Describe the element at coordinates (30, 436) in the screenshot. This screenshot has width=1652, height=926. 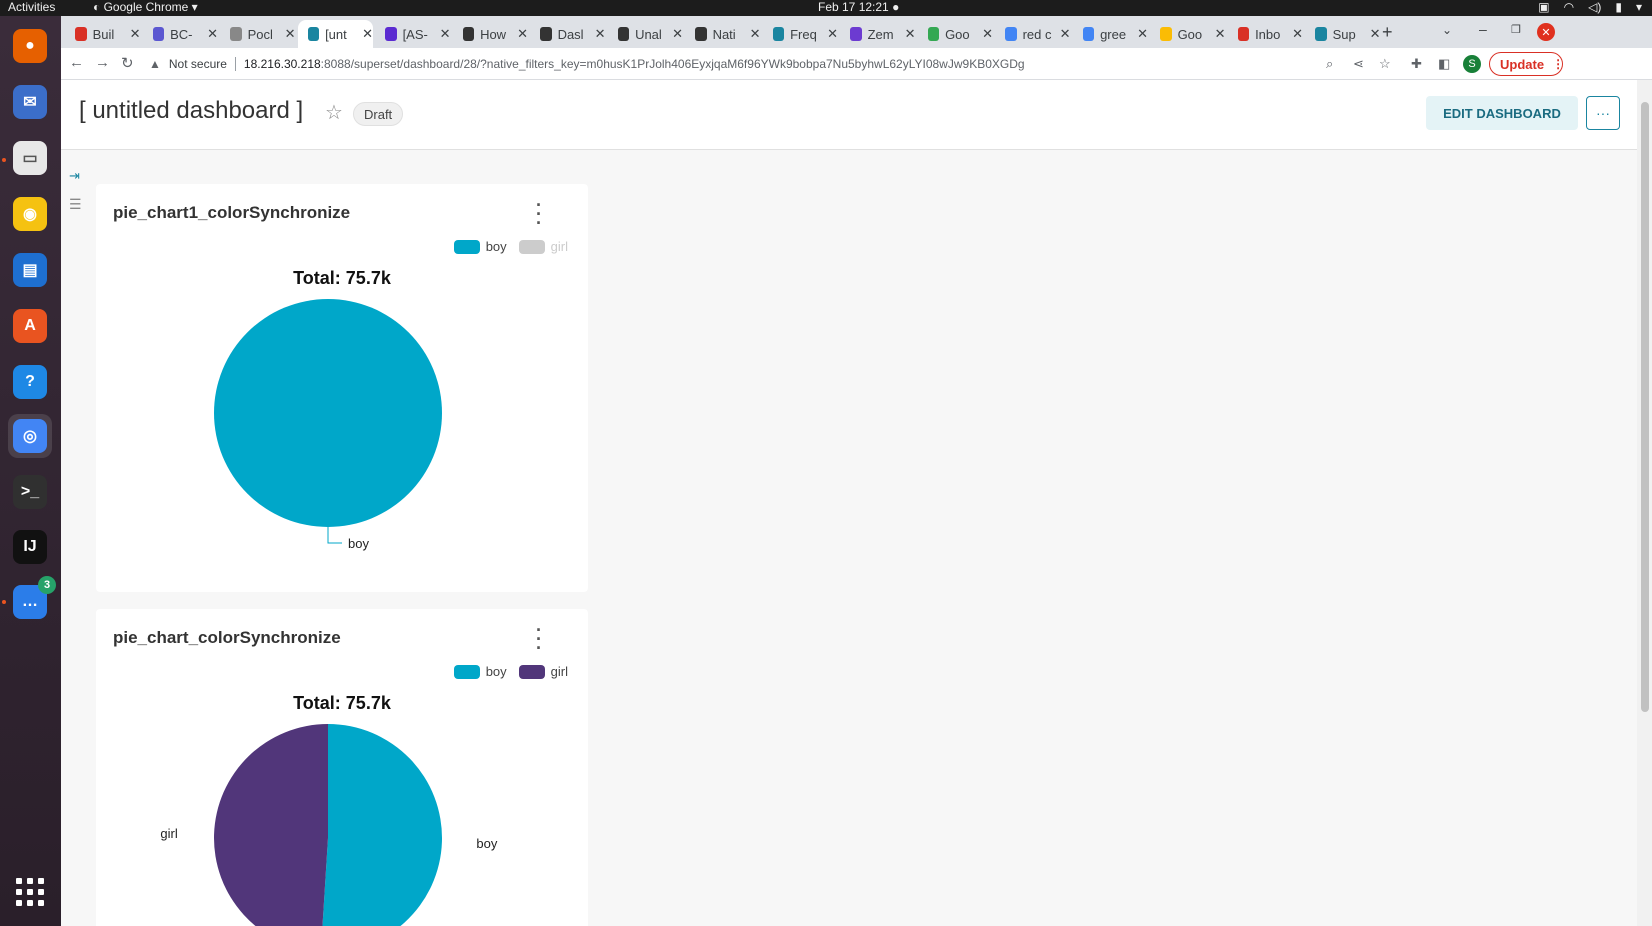
I see `chrome-icon: ◎` at that location.